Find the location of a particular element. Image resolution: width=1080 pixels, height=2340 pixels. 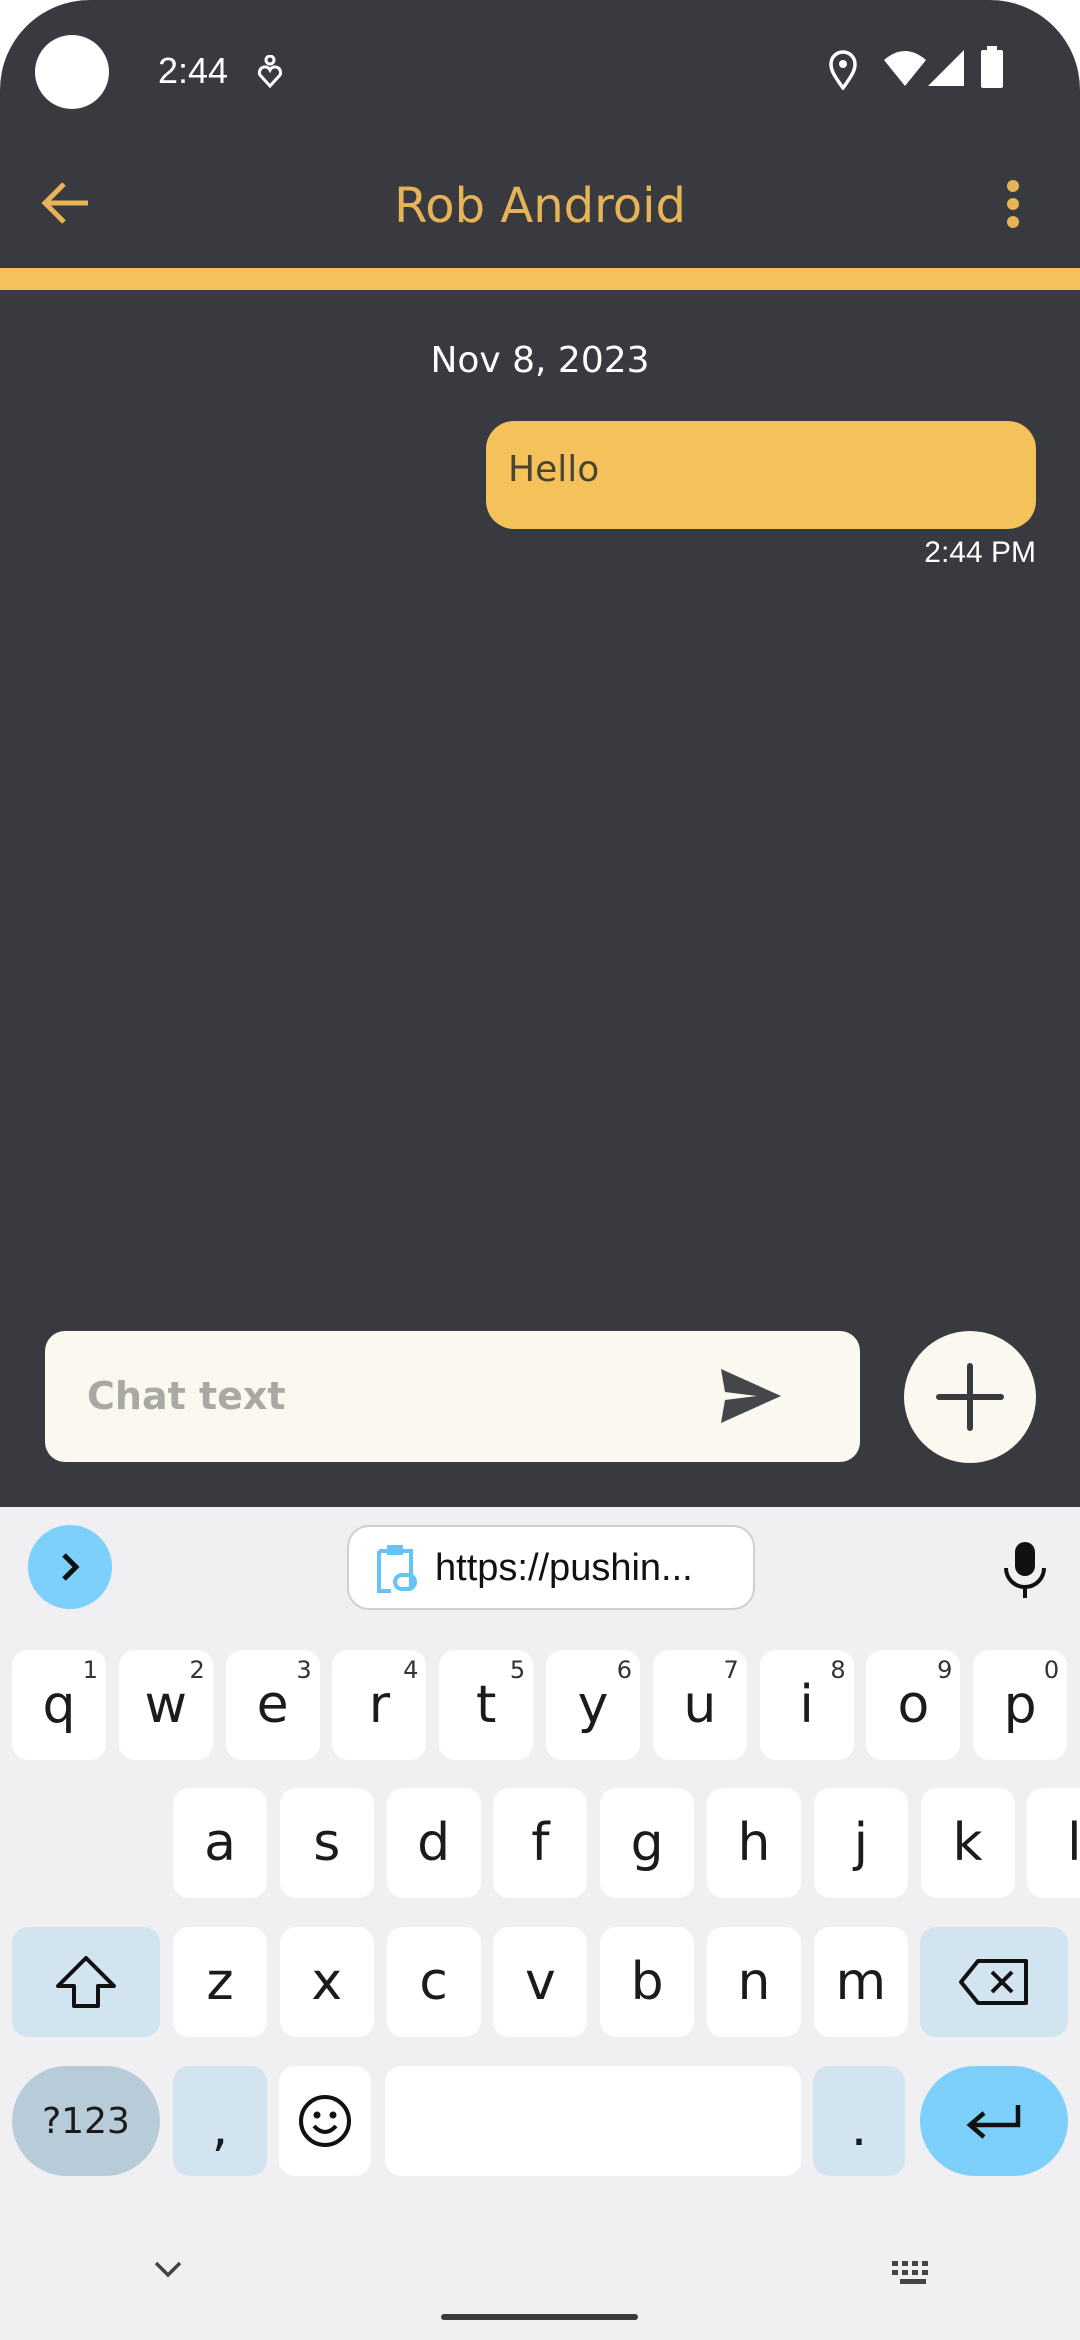

key-label: g is located at coordinates (647, 1843).